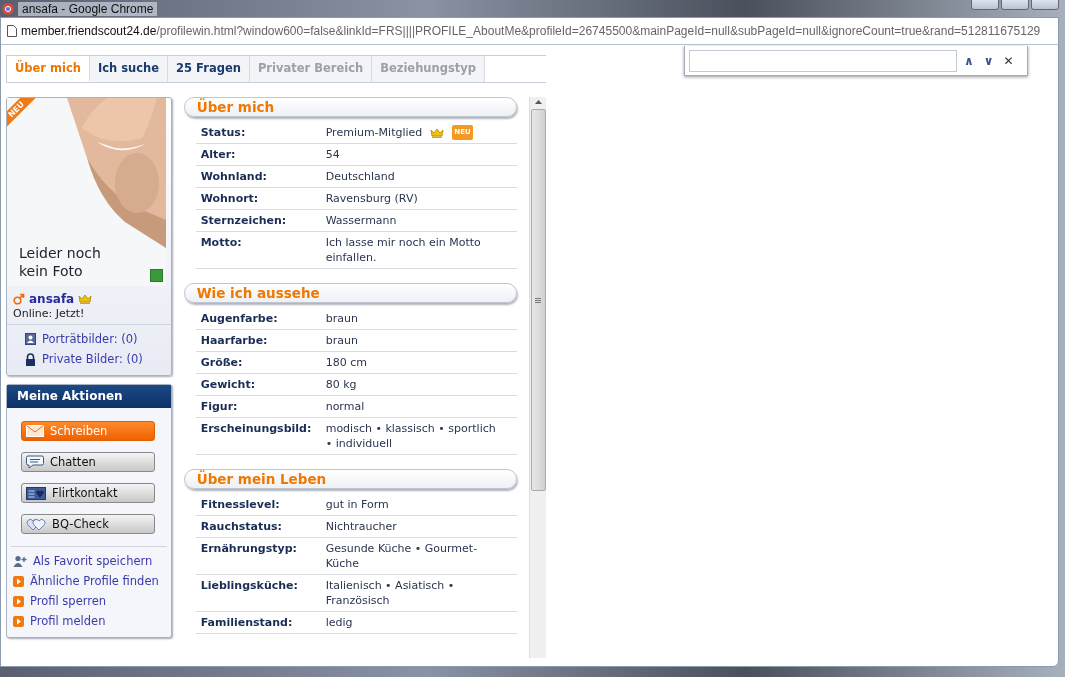  Describe the element at coordinates (985, 5) in the screenshot. I see `minimize-button` at that location.